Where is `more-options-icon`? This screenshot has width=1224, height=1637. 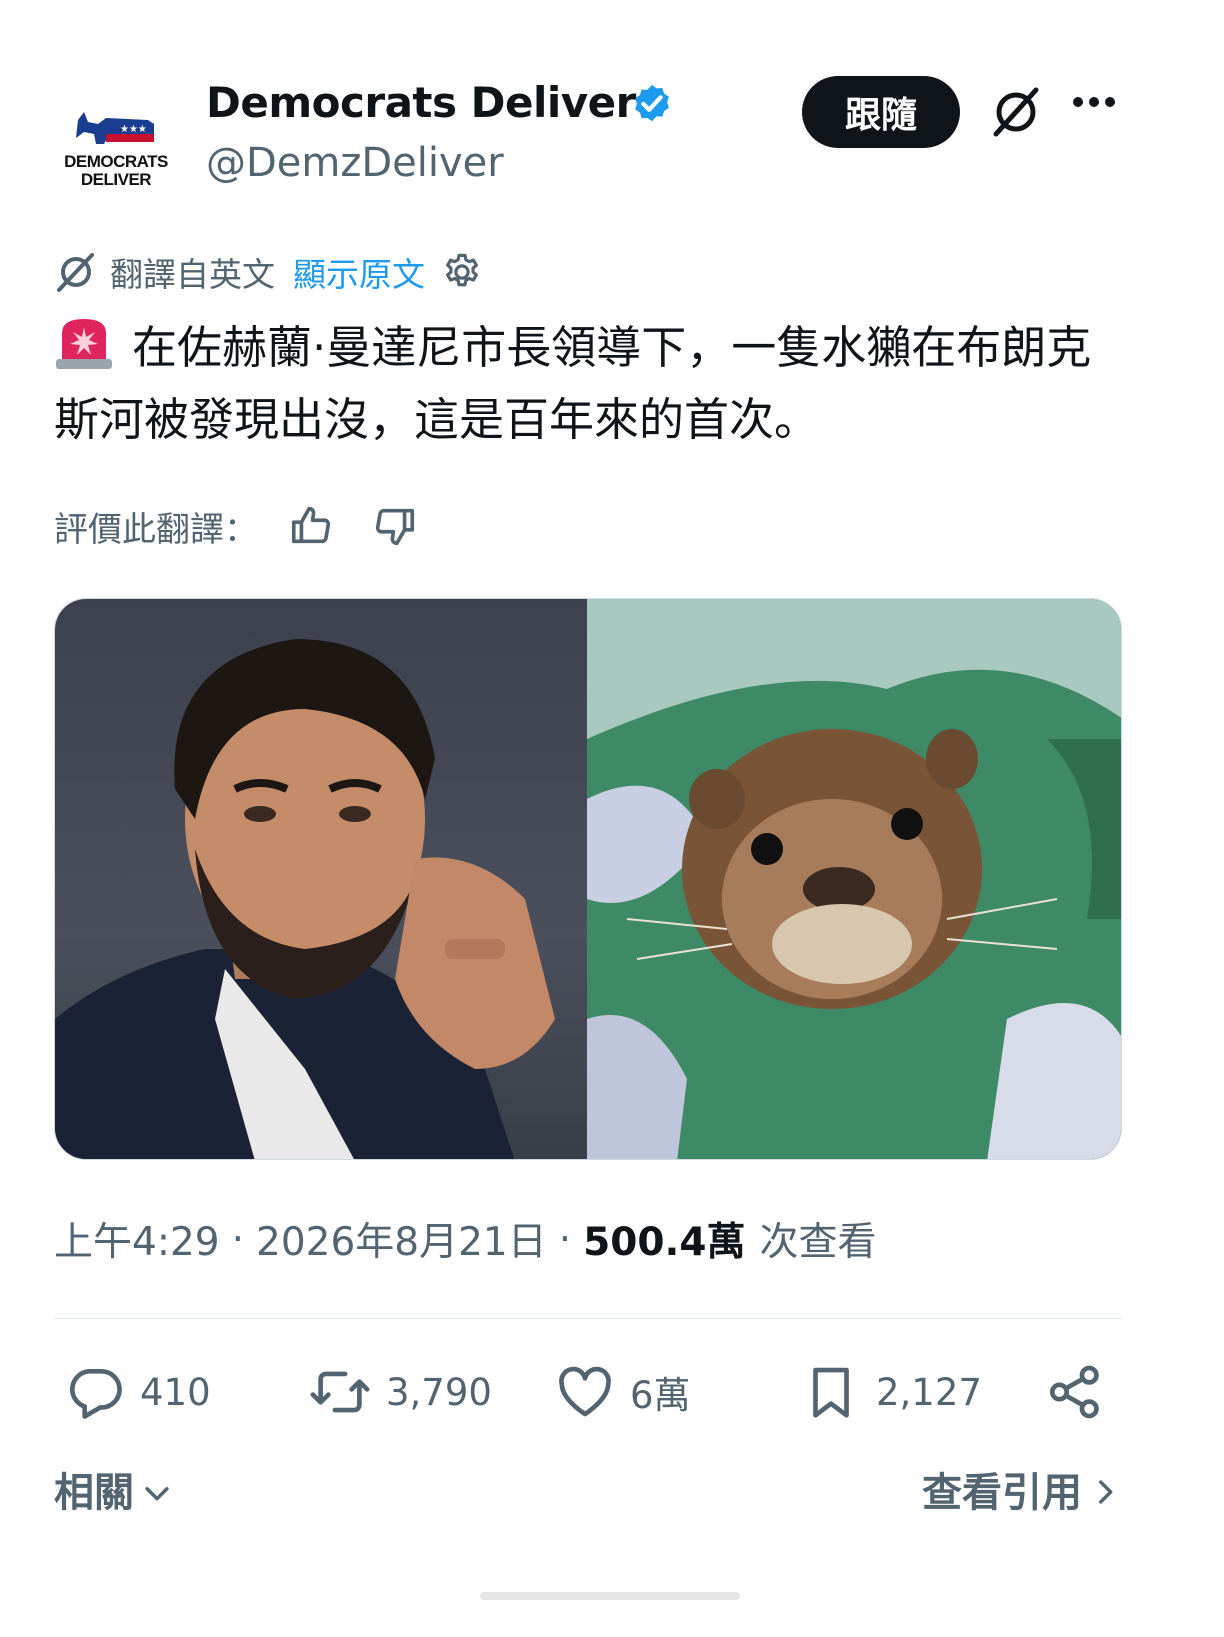
more-options-icon is located at coordinates (1094, 102).